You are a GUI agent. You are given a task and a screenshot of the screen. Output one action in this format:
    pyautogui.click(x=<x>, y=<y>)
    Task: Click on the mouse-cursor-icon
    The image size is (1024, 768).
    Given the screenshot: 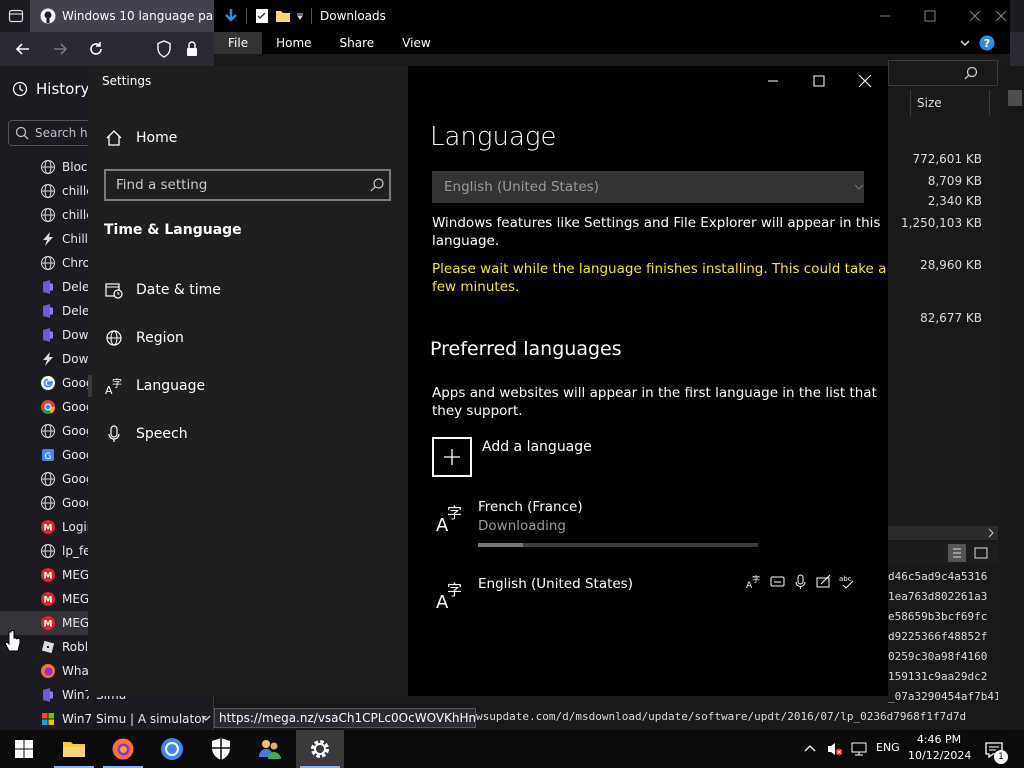 What is the action you would take?
    pyautogui.click(x=13, y=642)
    